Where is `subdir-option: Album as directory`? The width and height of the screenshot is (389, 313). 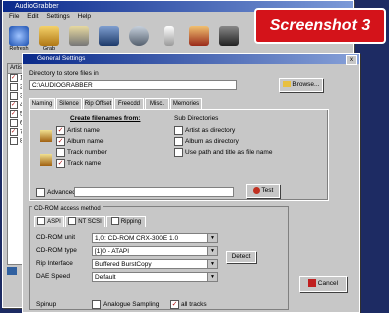 subdir-option: Album as directory is located at coordinates (206, 141).